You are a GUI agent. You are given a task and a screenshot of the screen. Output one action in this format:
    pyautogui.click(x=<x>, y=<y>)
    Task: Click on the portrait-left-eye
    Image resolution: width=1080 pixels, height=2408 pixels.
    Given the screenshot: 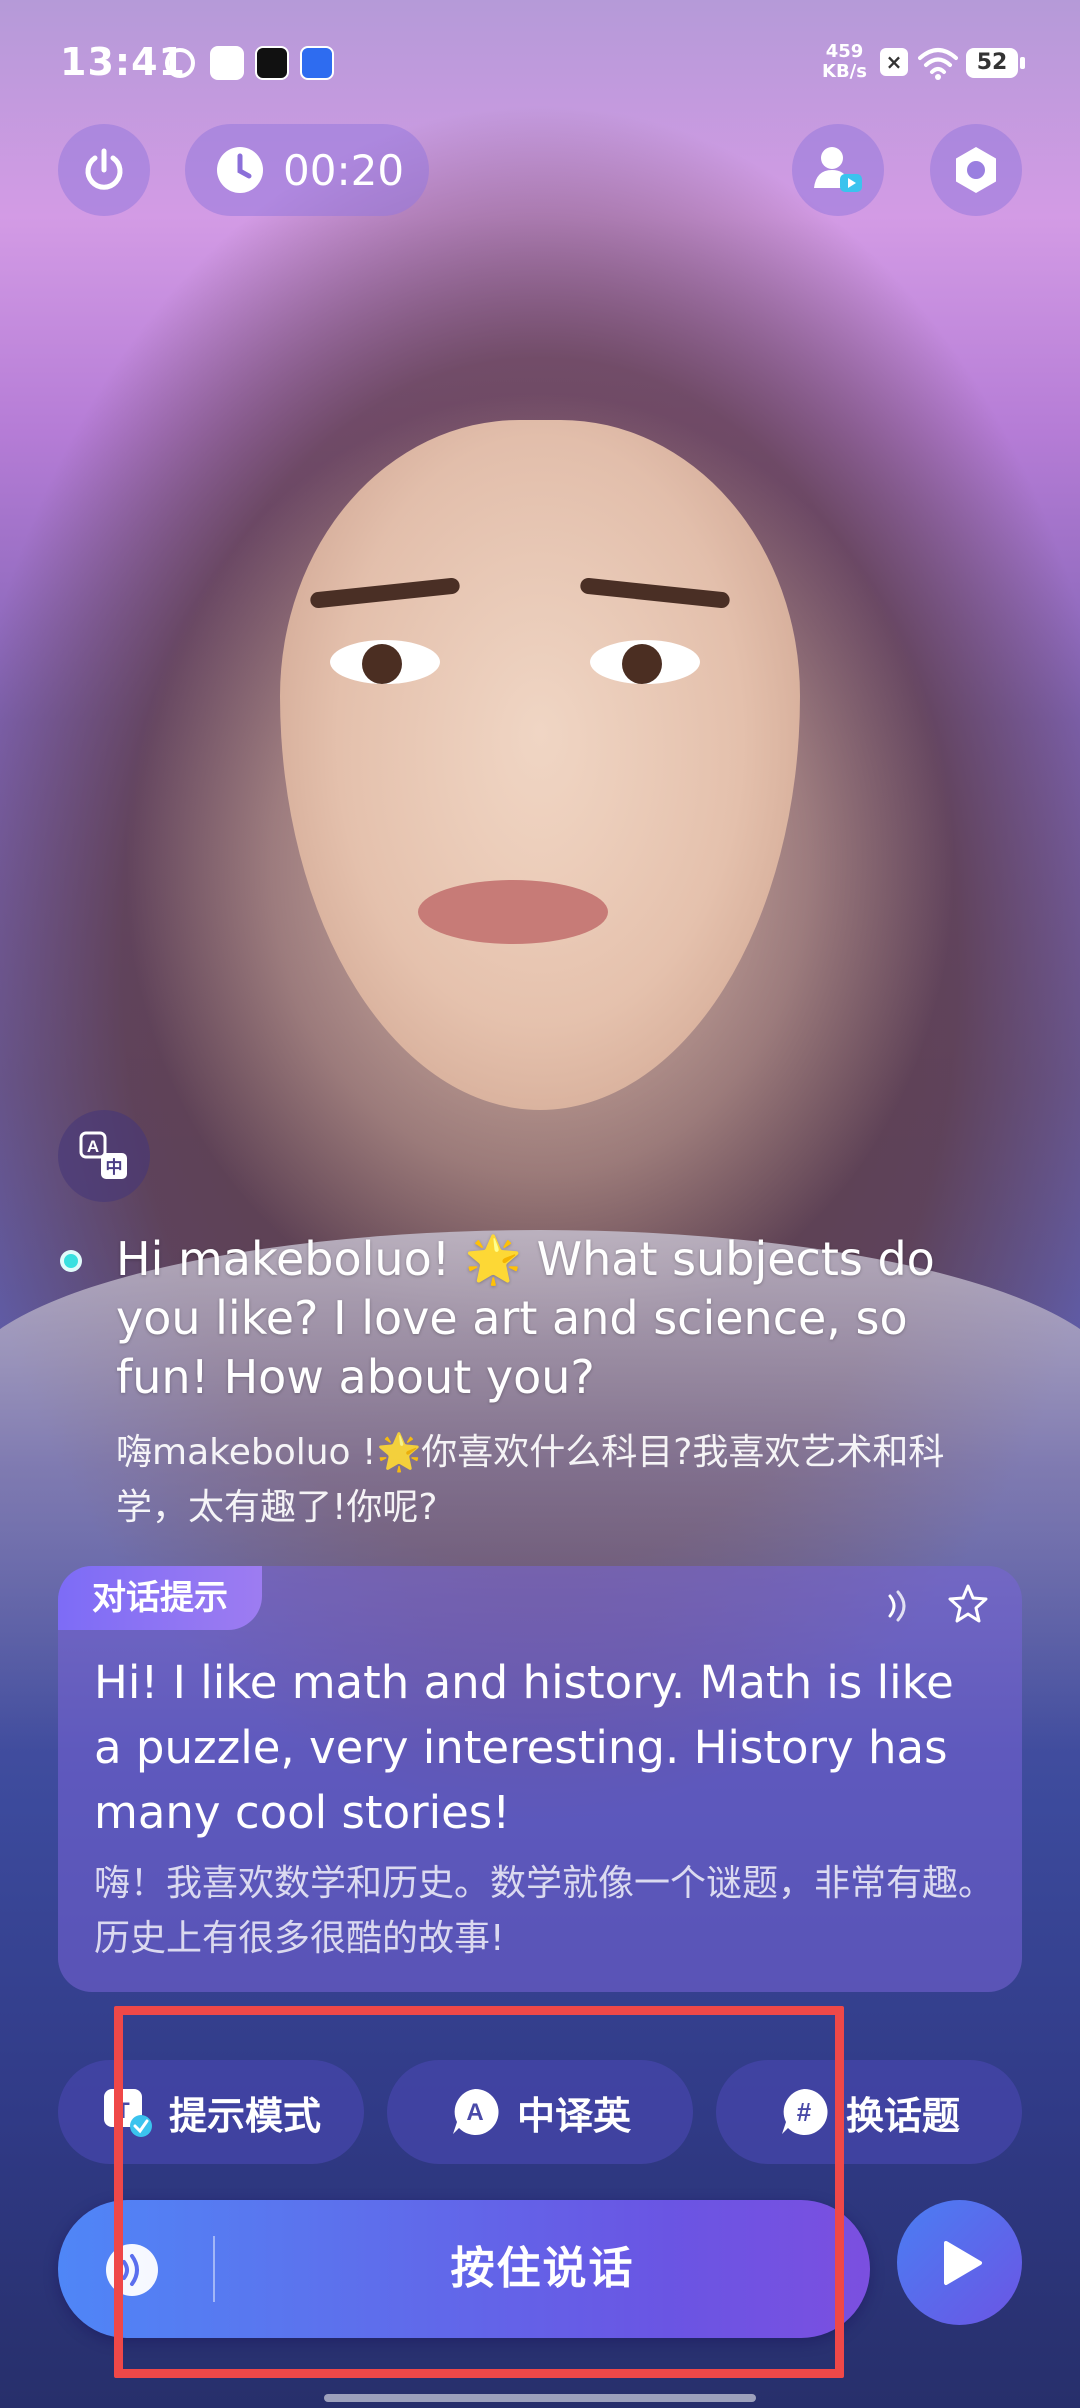 What is the action you would take?
    pyautogui.click(x=385, y=662)
    